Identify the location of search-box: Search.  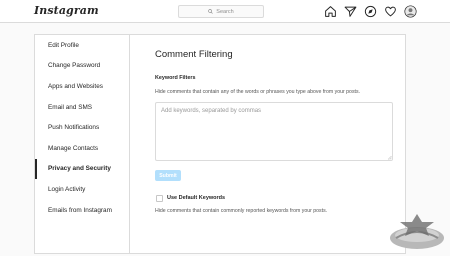
(221, 11).